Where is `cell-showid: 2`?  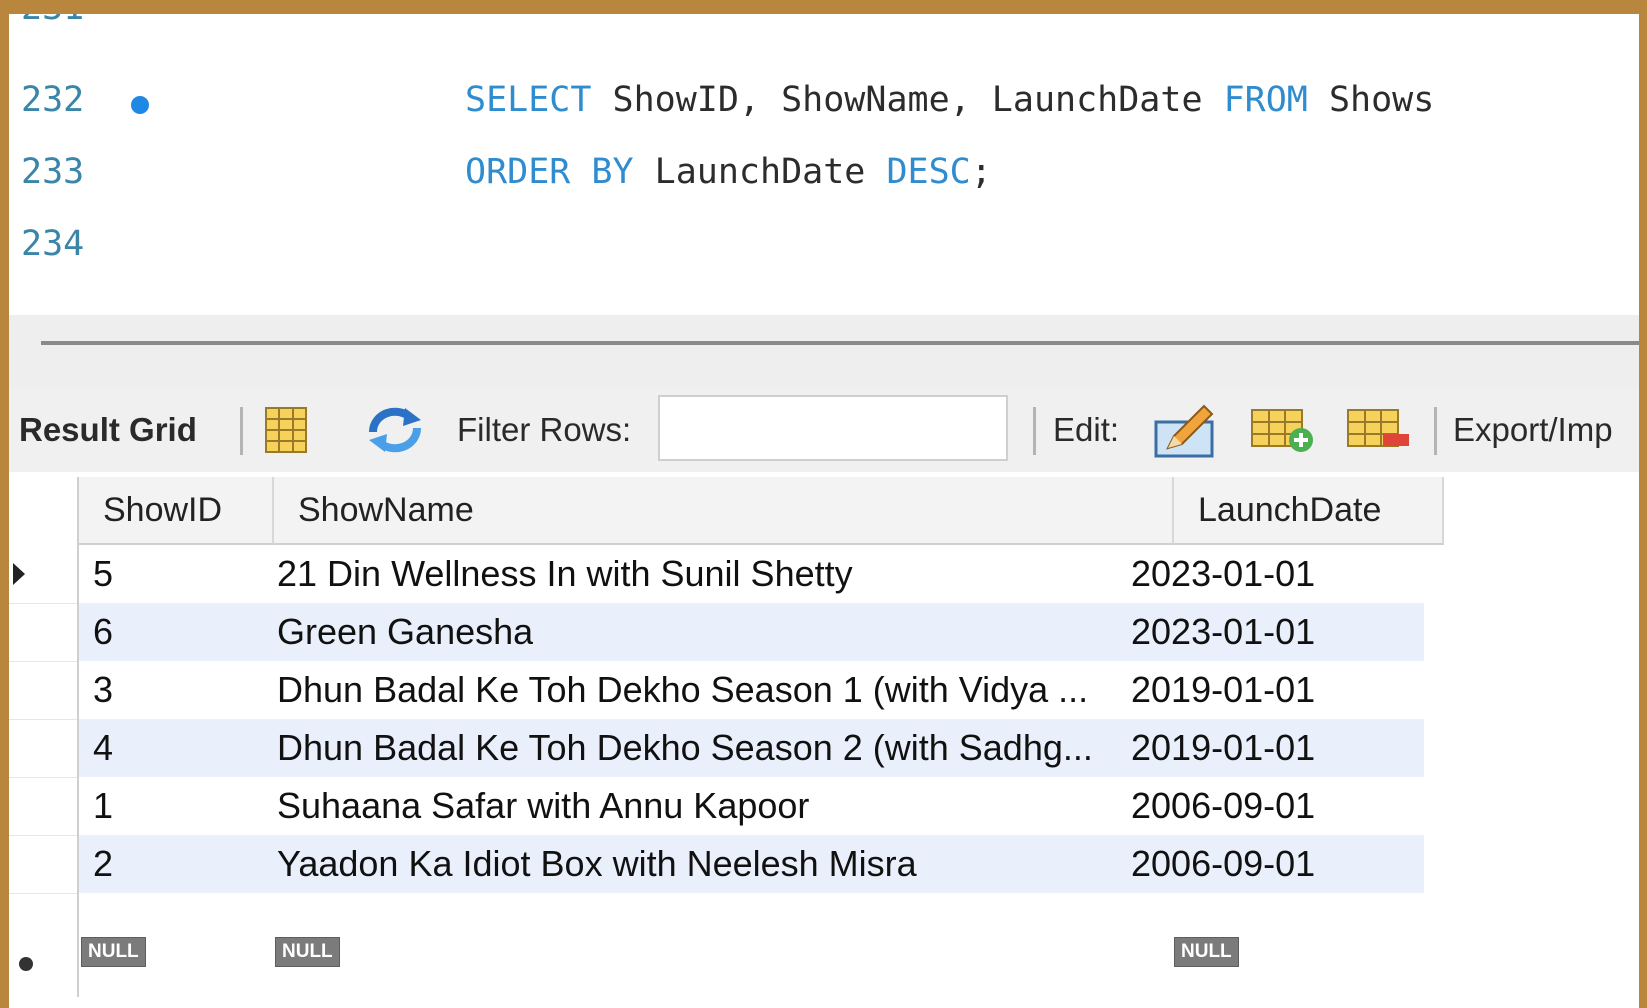 cell-showid: 2 is located at coordinates (103, 864).